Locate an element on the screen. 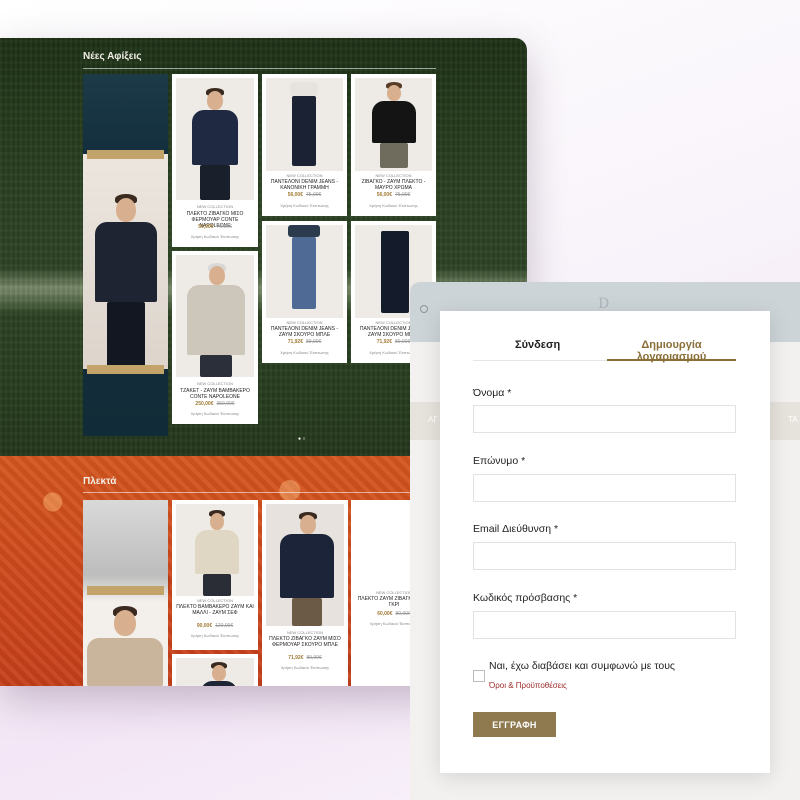 Image resolution: width=800 pixels, height=800 pixels. search-icon is located at coordinates (424, 309).